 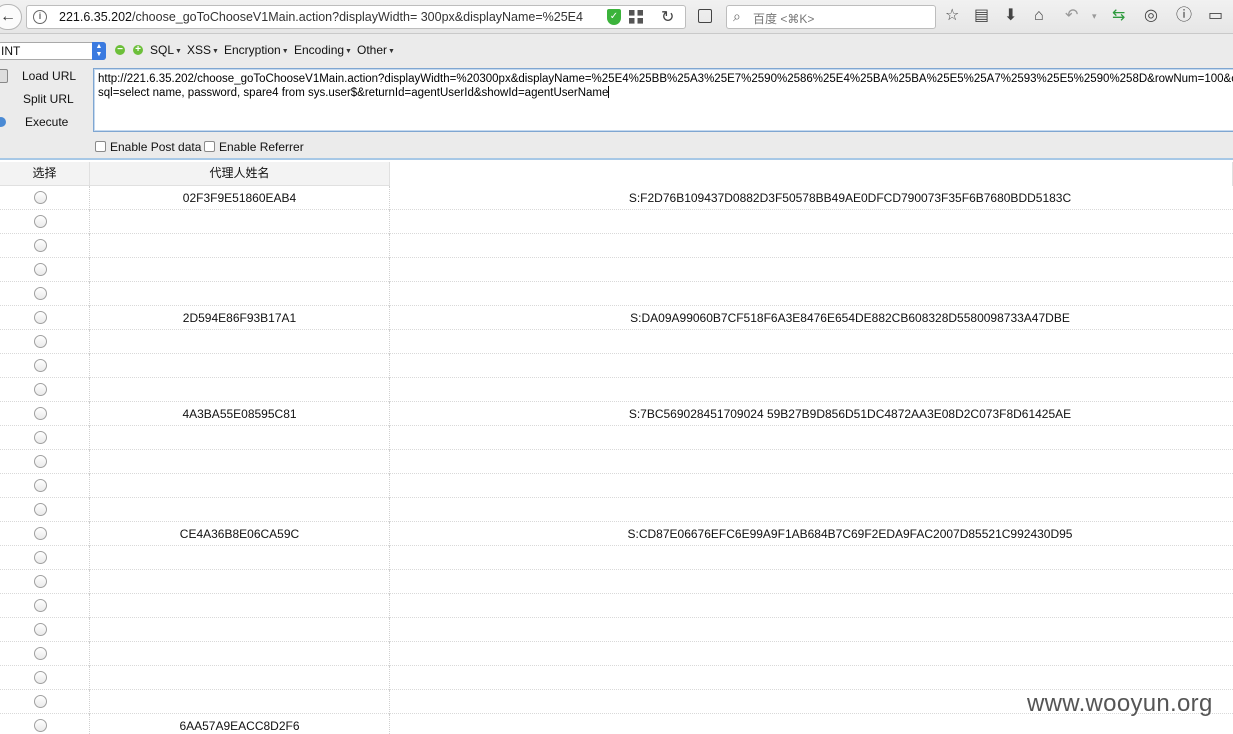 What do you see at coordinates (256, 50) in the screenshot?
I see `menu-encryption: Encryption▼` at bounding box center [256, 50].